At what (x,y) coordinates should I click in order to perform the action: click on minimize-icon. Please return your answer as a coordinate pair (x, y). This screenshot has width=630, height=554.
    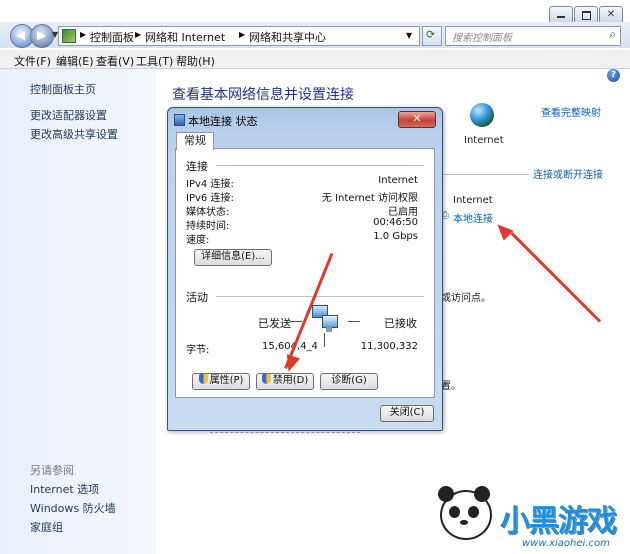
    Looking at the image, I should click on (561, 17).